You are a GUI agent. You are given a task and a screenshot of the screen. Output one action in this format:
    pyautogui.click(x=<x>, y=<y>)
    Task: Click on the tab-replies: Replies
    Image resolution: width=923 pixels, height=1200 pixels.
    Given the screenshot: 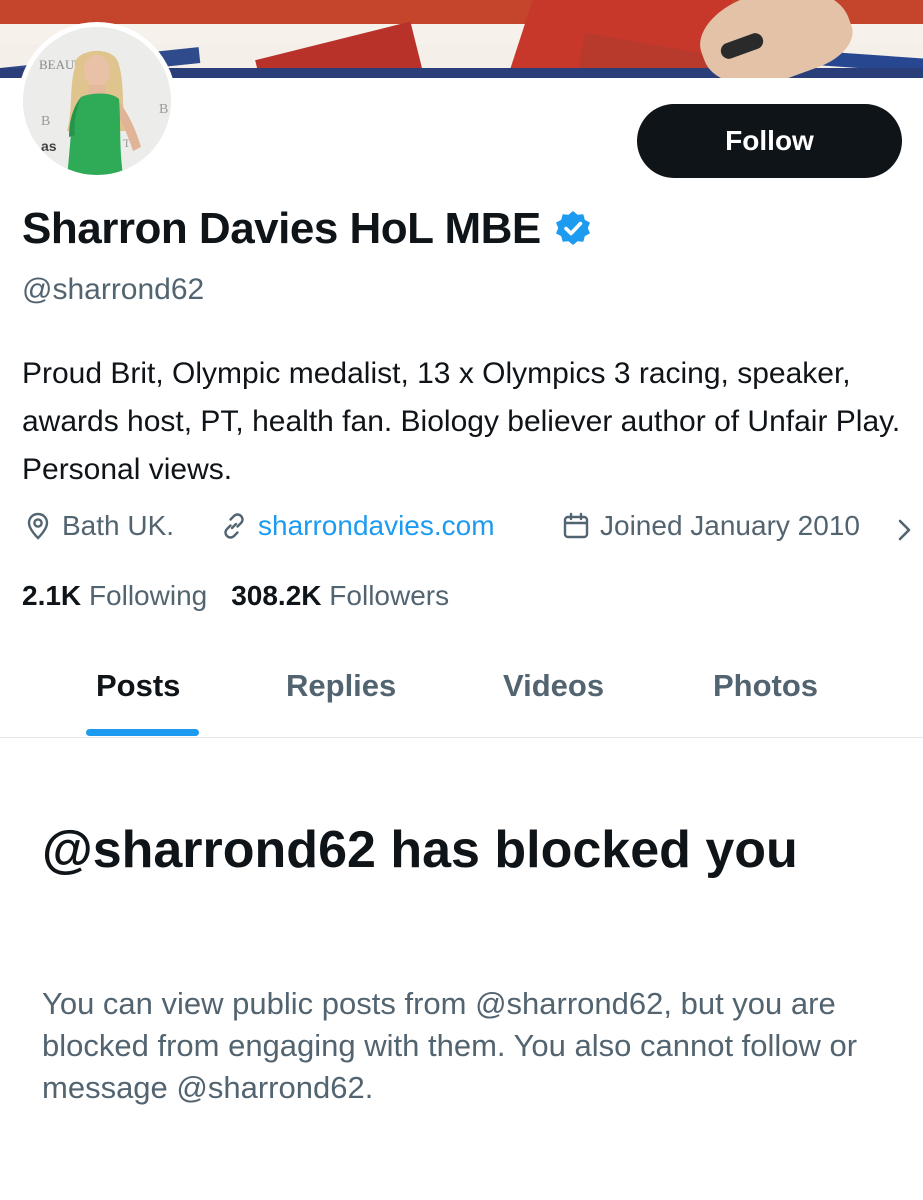 What is the action you would take?
    pyautogui.click(x=341, y=686)
    